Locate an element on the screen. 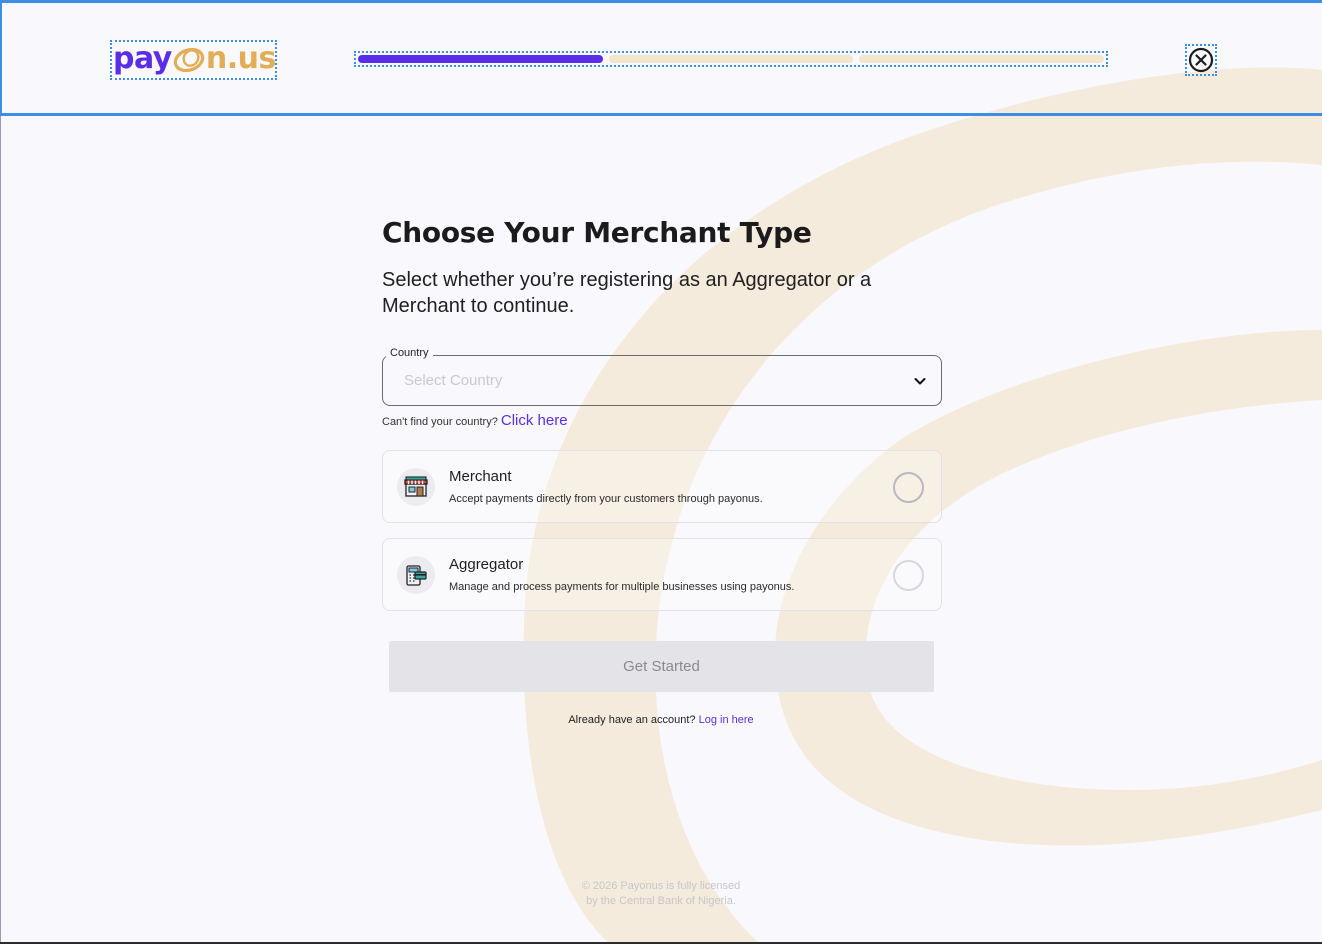  top-bar: pay n.us is located at coordinates (661, 58).